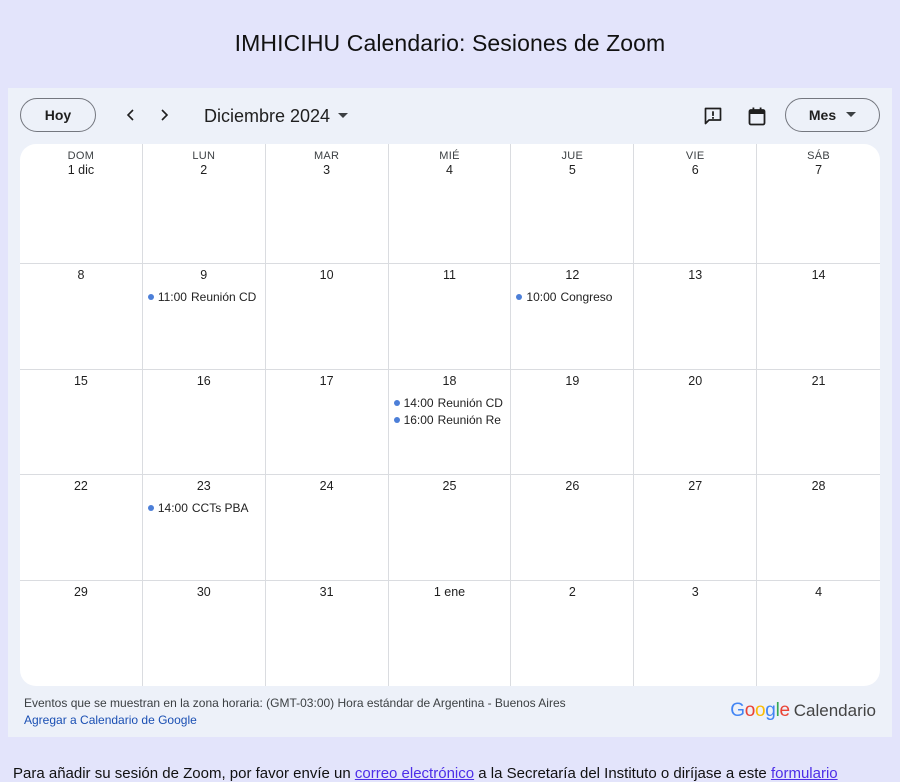  What do you see at coordinates (713, 116) in the screenshot?
I see `feedback-button` at bounding box center [713, 116].